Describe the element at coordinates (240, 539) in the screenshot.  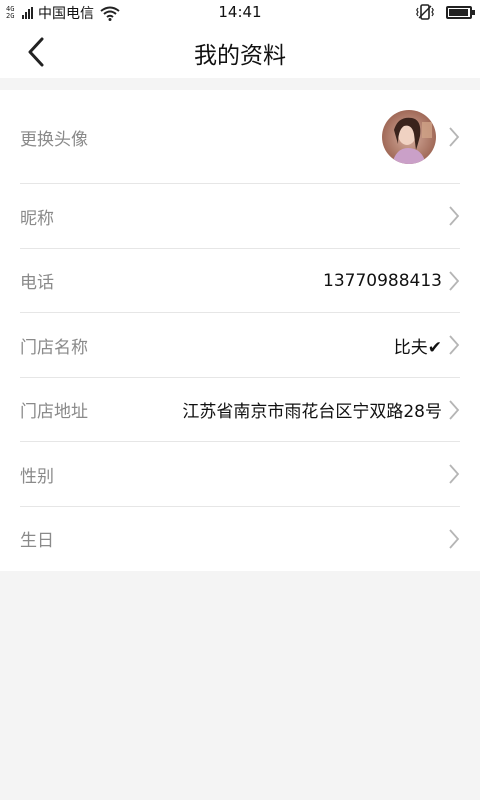
I see `row-birthday: 生日` at that location.